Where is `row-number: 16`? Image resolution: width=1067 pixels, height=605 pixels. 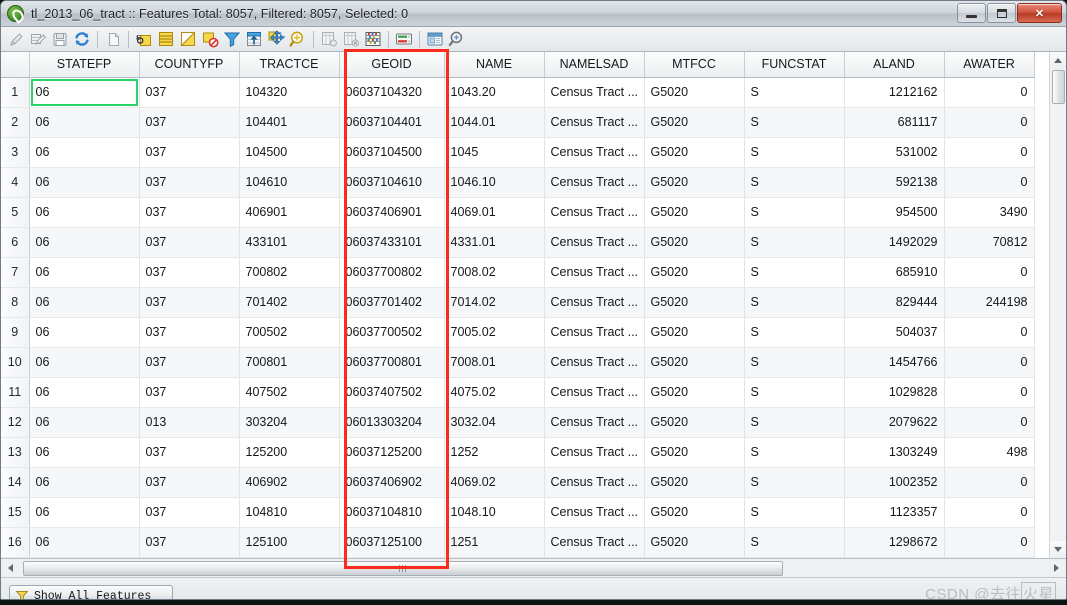
row-number: 16 is located at coordinates (15, 542).